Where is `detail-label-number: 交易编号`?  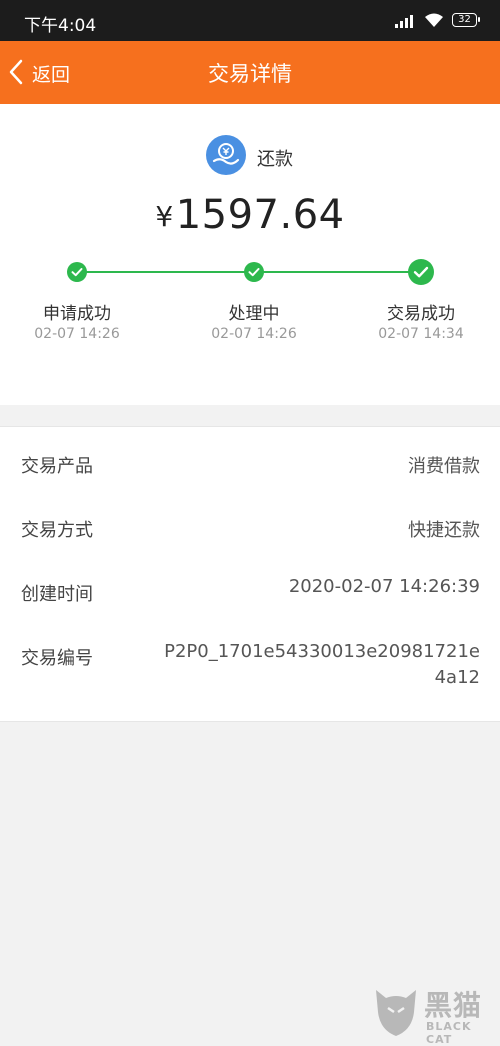 detail-label-number: 交易编号 is located at coordinates (57, 658).